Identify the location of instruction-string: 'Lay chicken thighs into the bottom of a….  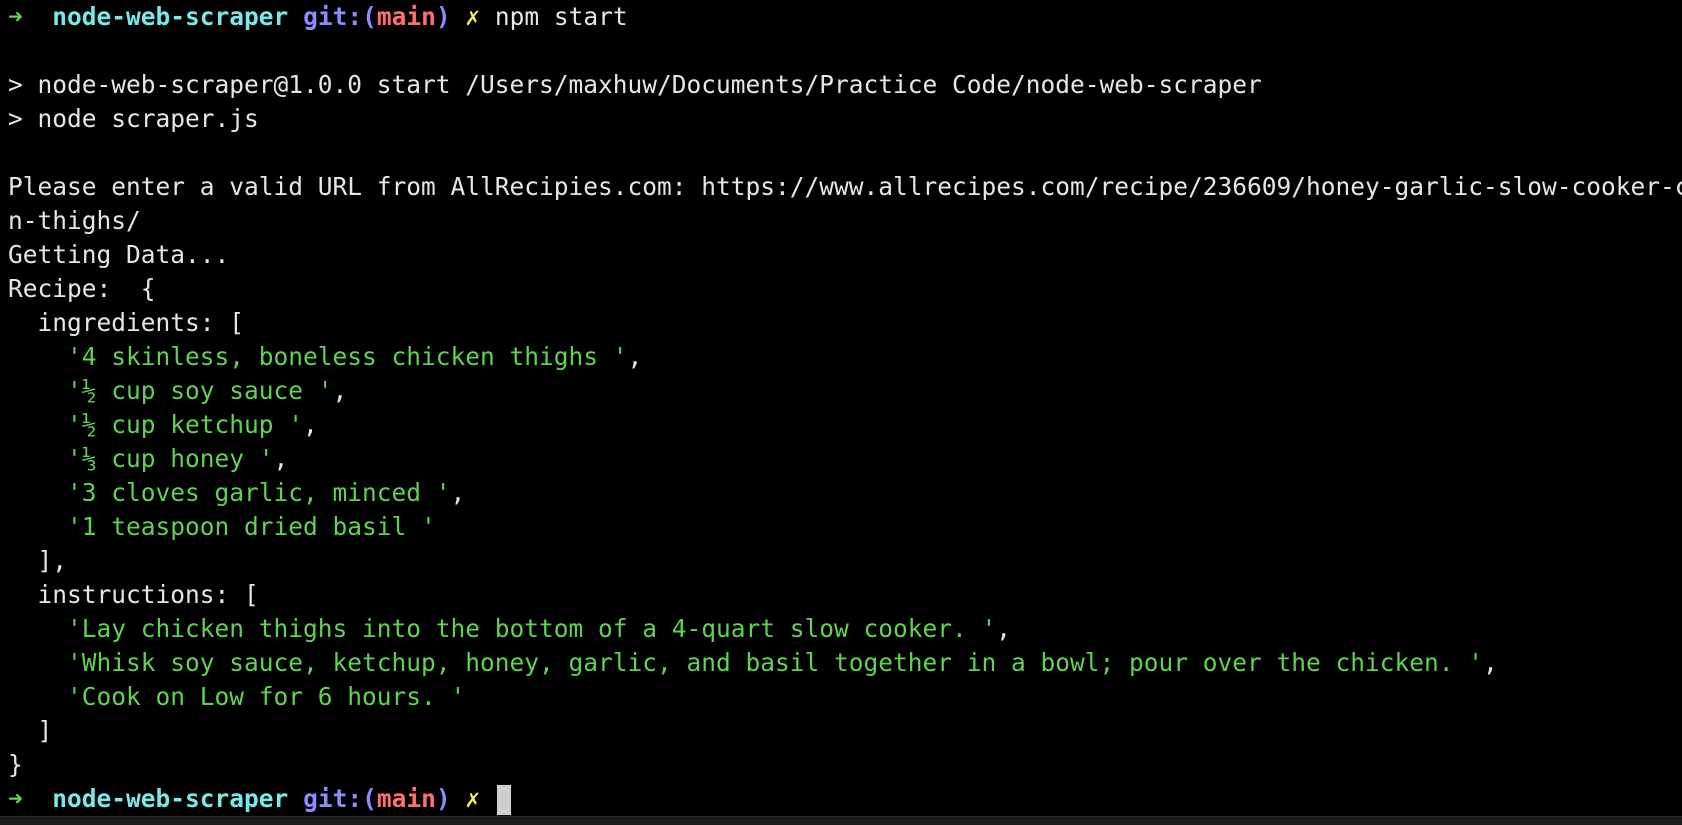
(532, 628).